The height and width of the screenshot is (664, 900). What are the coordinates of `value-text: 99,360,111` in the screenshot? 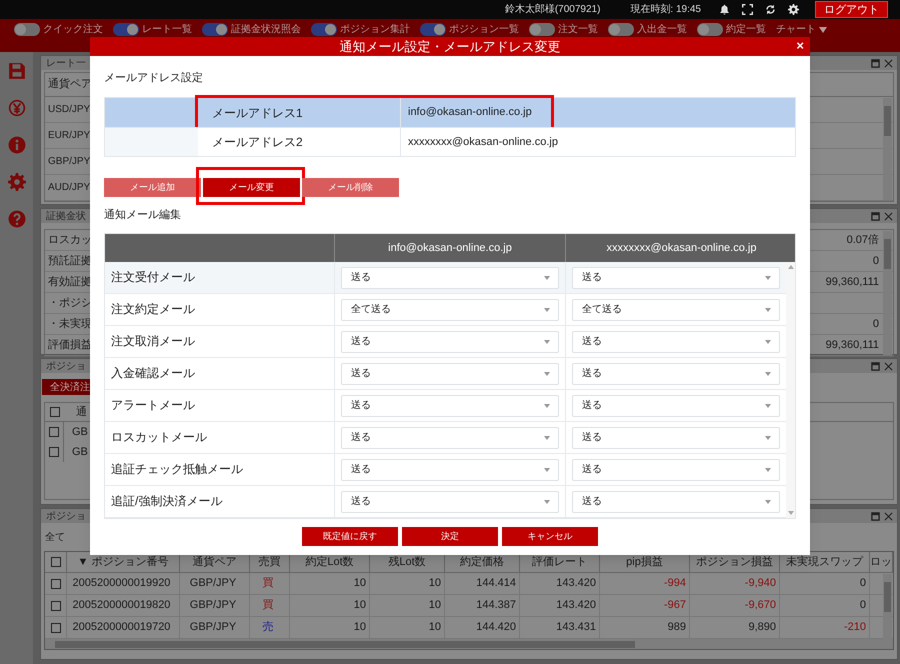 It's located at (852, 282).